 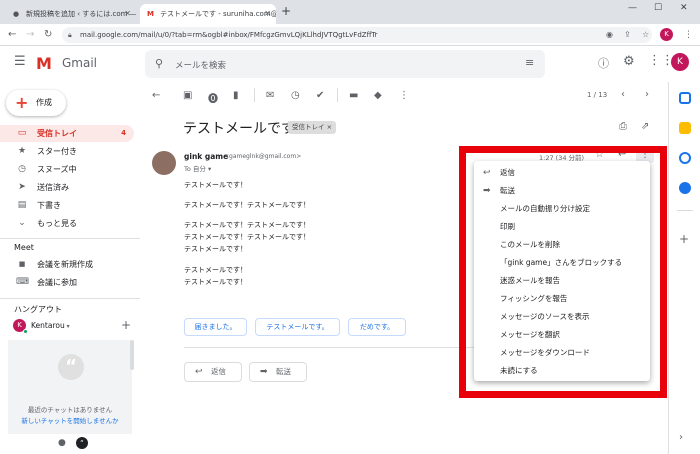 What do you see at coordinates (645, 35) in the screenshot?
I see `bookmark-star-icon: ☆` at bounding box center [645, 35].